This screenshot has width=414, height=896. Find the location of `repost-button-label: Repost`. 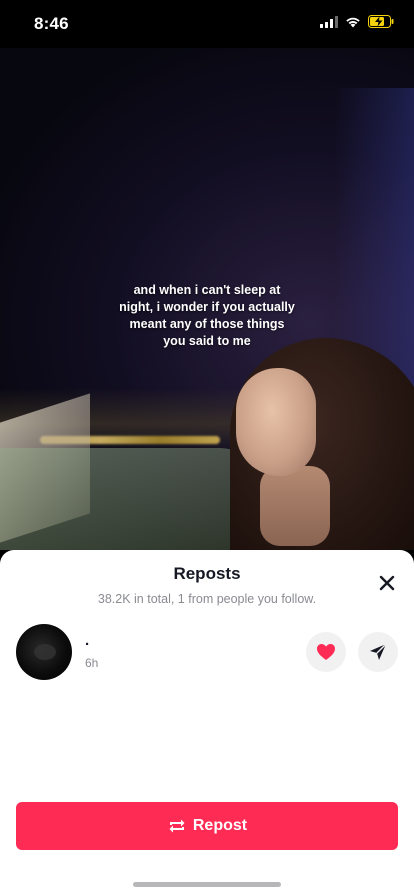

repost-button-label: Repost is located at coordinates (220, 825).